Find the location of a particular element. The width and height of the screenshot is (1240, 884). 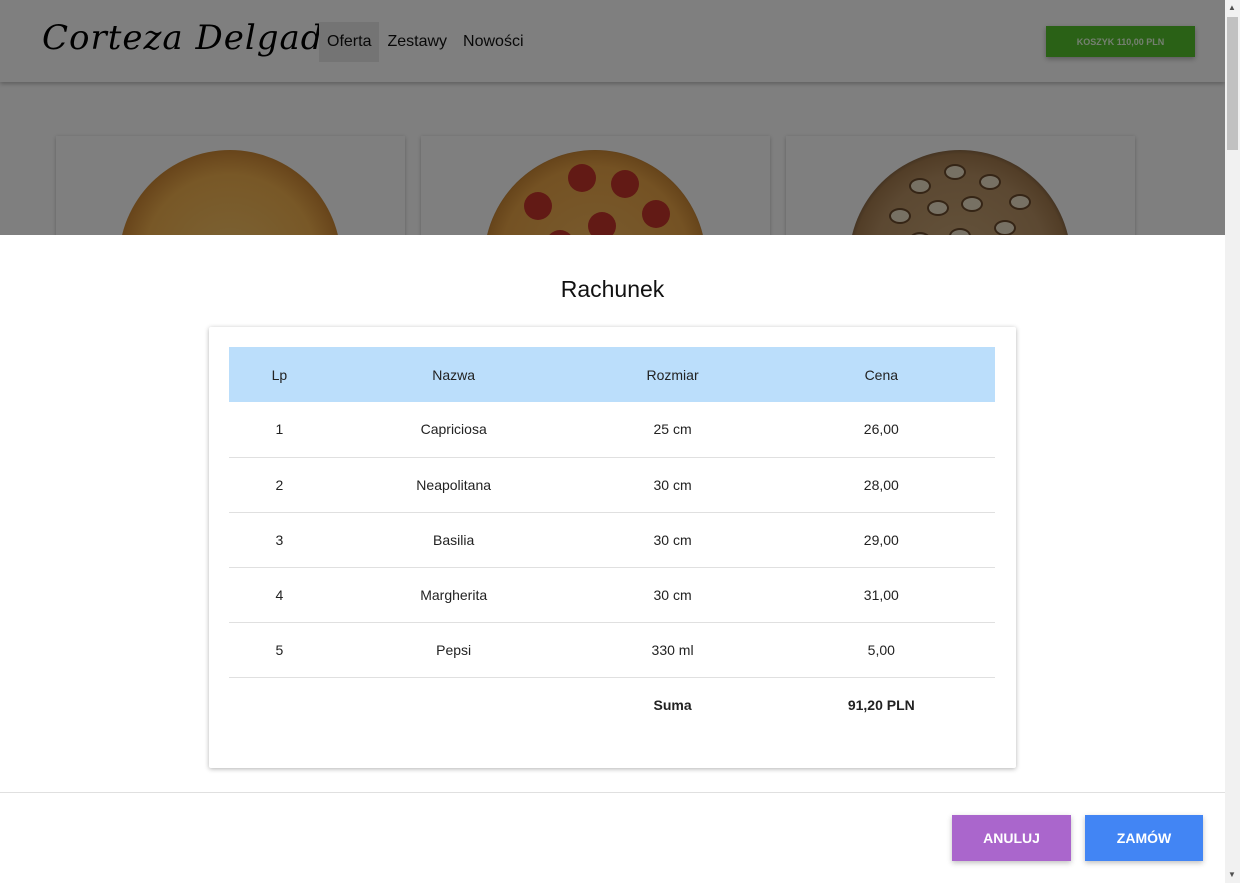

cell-price: 26,00 is located at coordinates (881, 429).